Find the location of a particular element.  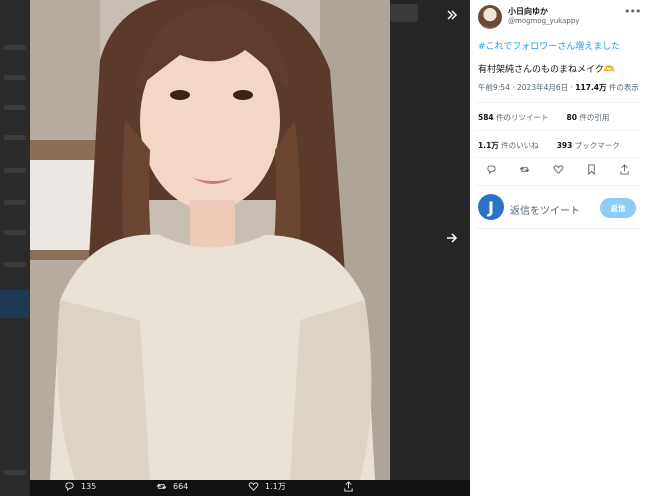

dimmed-timeline-right is located at coordinates (430, 248).